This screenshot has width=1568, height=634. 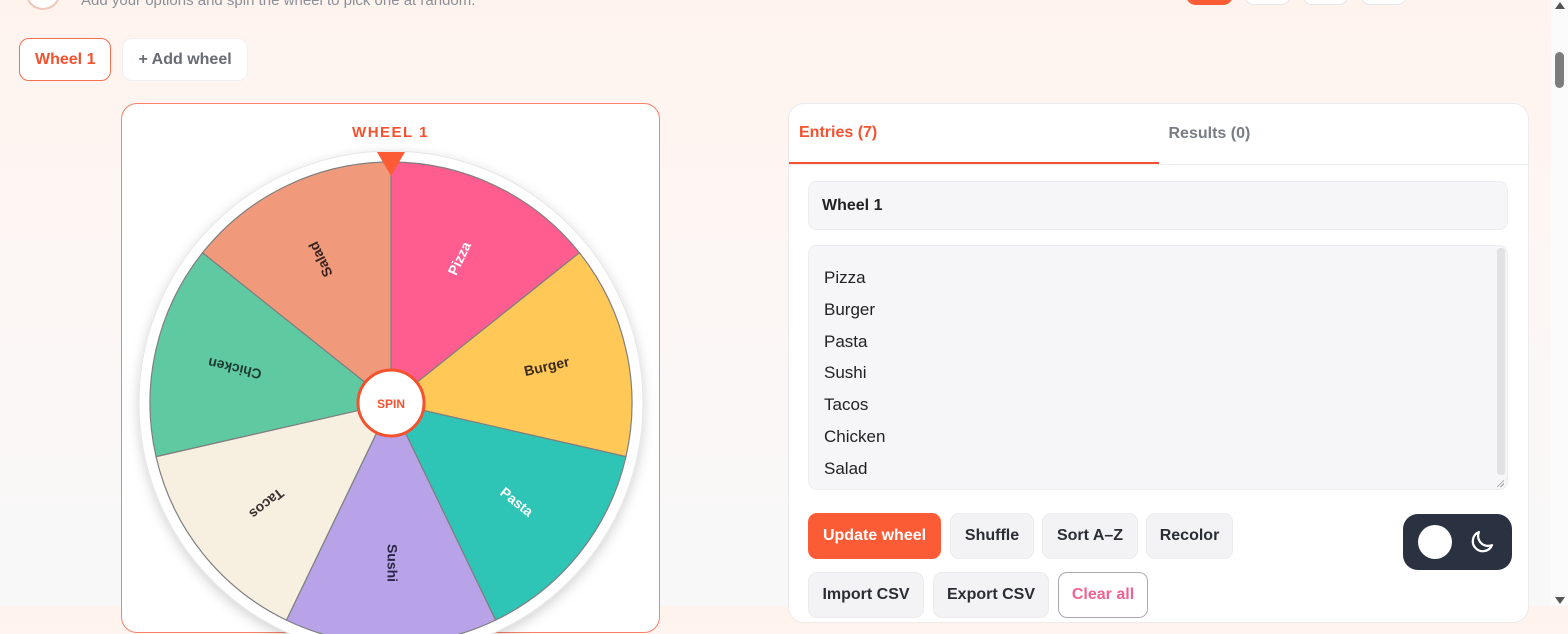 I want to click on entry-line: Chicken, so click(x=855, y=436).